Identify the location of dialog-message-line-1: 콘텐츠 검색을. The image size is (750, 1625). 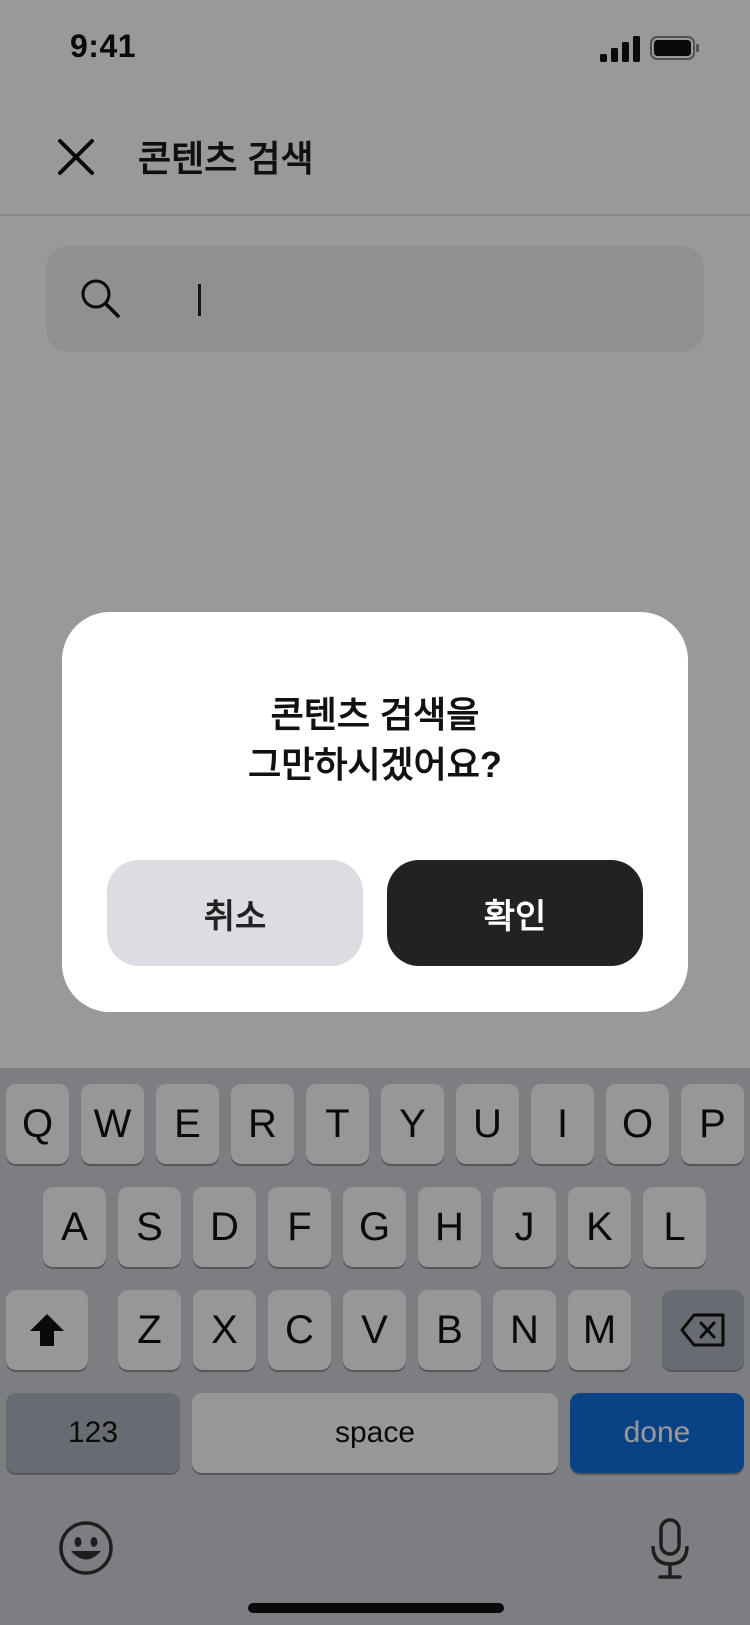
(375, 714).